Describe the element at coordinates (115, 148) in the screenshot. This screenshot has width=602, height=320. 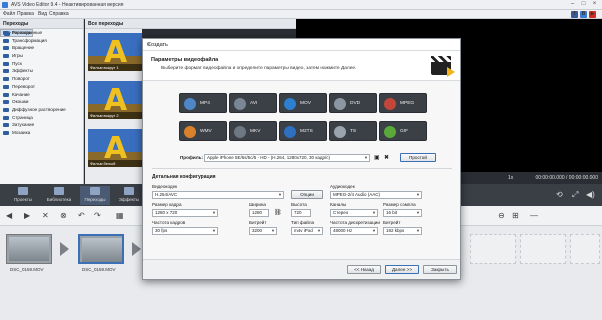
I see `transition-thumbnail: A Фильм белый` at that location.